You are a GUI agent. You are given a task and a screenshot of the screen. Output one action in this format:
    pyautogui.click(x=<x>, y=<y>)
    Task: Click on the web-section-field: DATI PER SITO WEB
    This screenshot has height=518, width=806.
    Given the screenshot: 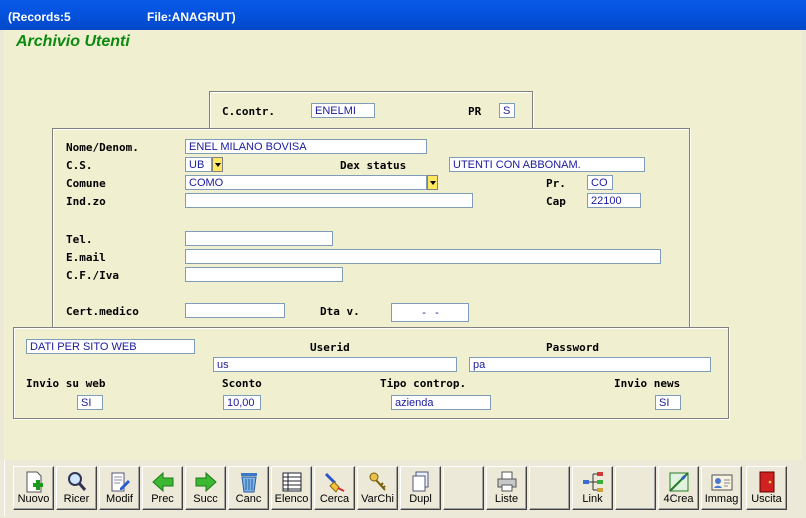 What is the action you would take?
    pyautogui.click(x=110, y=346)
    